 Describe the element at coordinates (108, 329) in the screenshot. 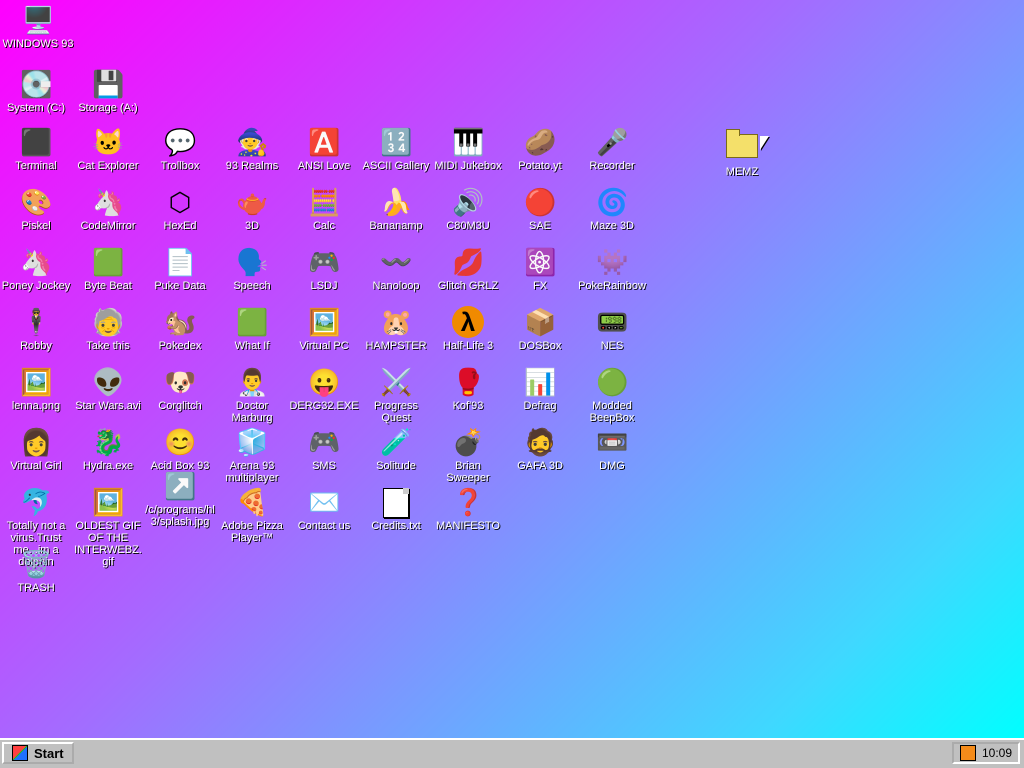

I see `desktop-icon-take-this: 🧓 Take this` at that location.